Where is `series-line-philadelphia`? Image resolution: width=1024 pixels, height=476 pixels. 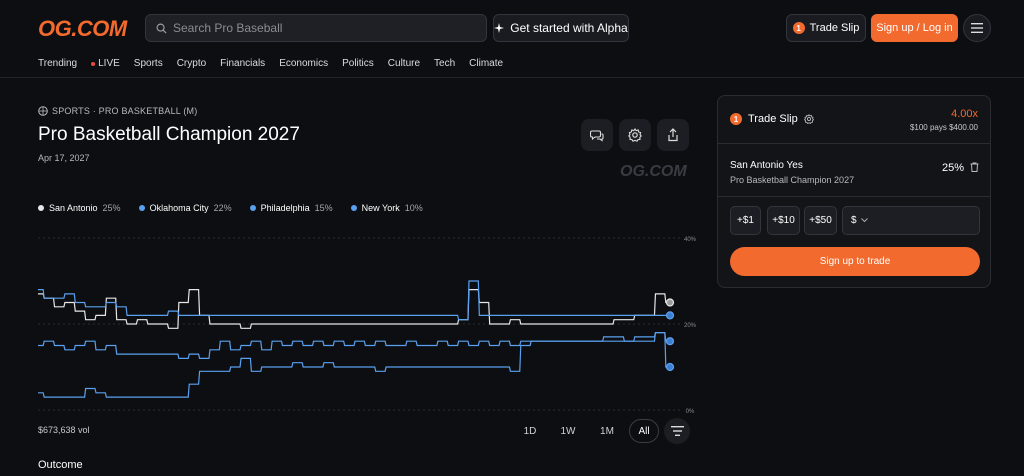
series-line-philadelphia is located at coordinates (354, 345).